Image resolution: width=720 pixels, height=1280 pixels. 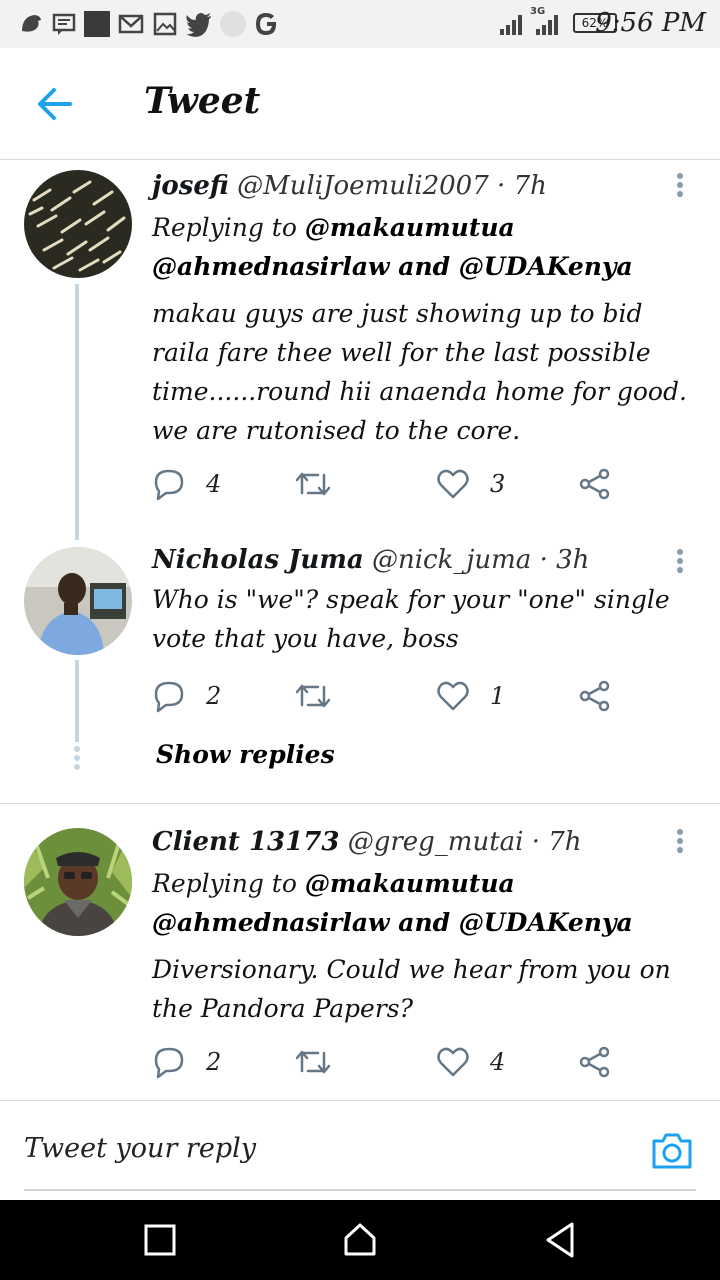 What do you see at coordinates (131, 24) in the screenshot?
I see `mail-icon` at bounding box center [131, 24].